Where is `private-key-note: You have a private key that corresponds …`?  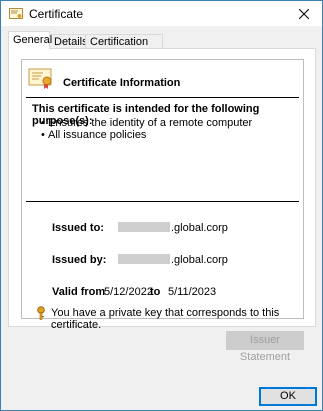
private-key-note: You have a private key that corresponds … is located at coordinates (165, 319).